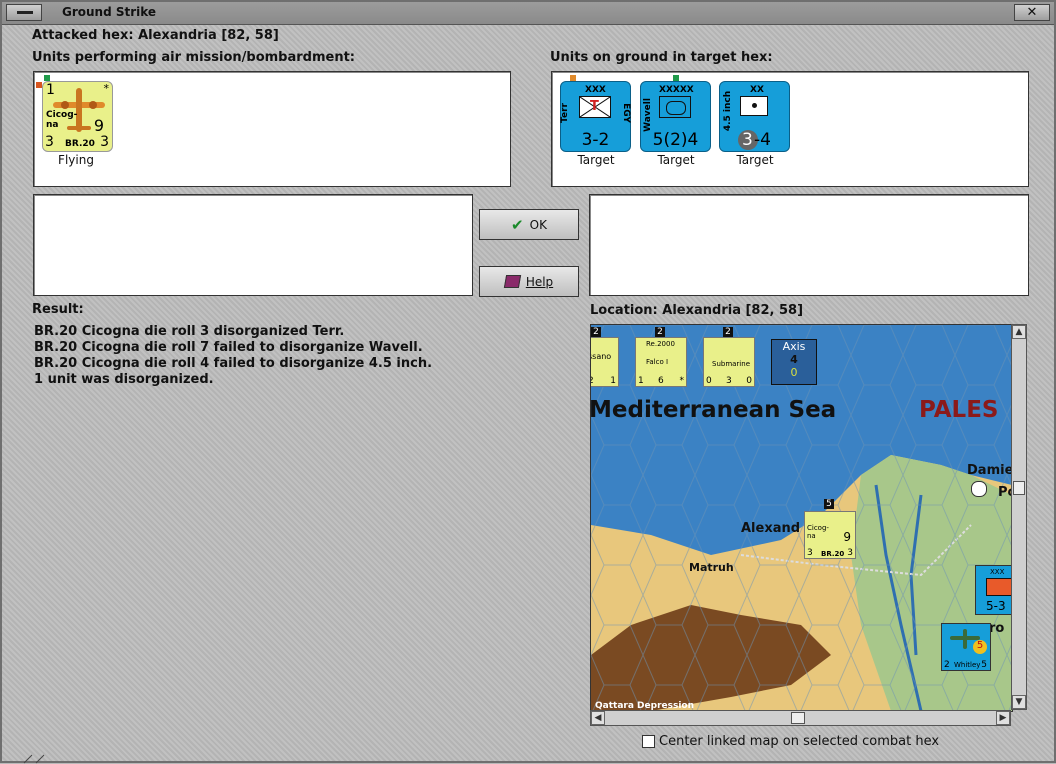 The height and width of the screenshot is (764, 1056). I want to click on axis-box: Axis 4 0, so click(794, 362).